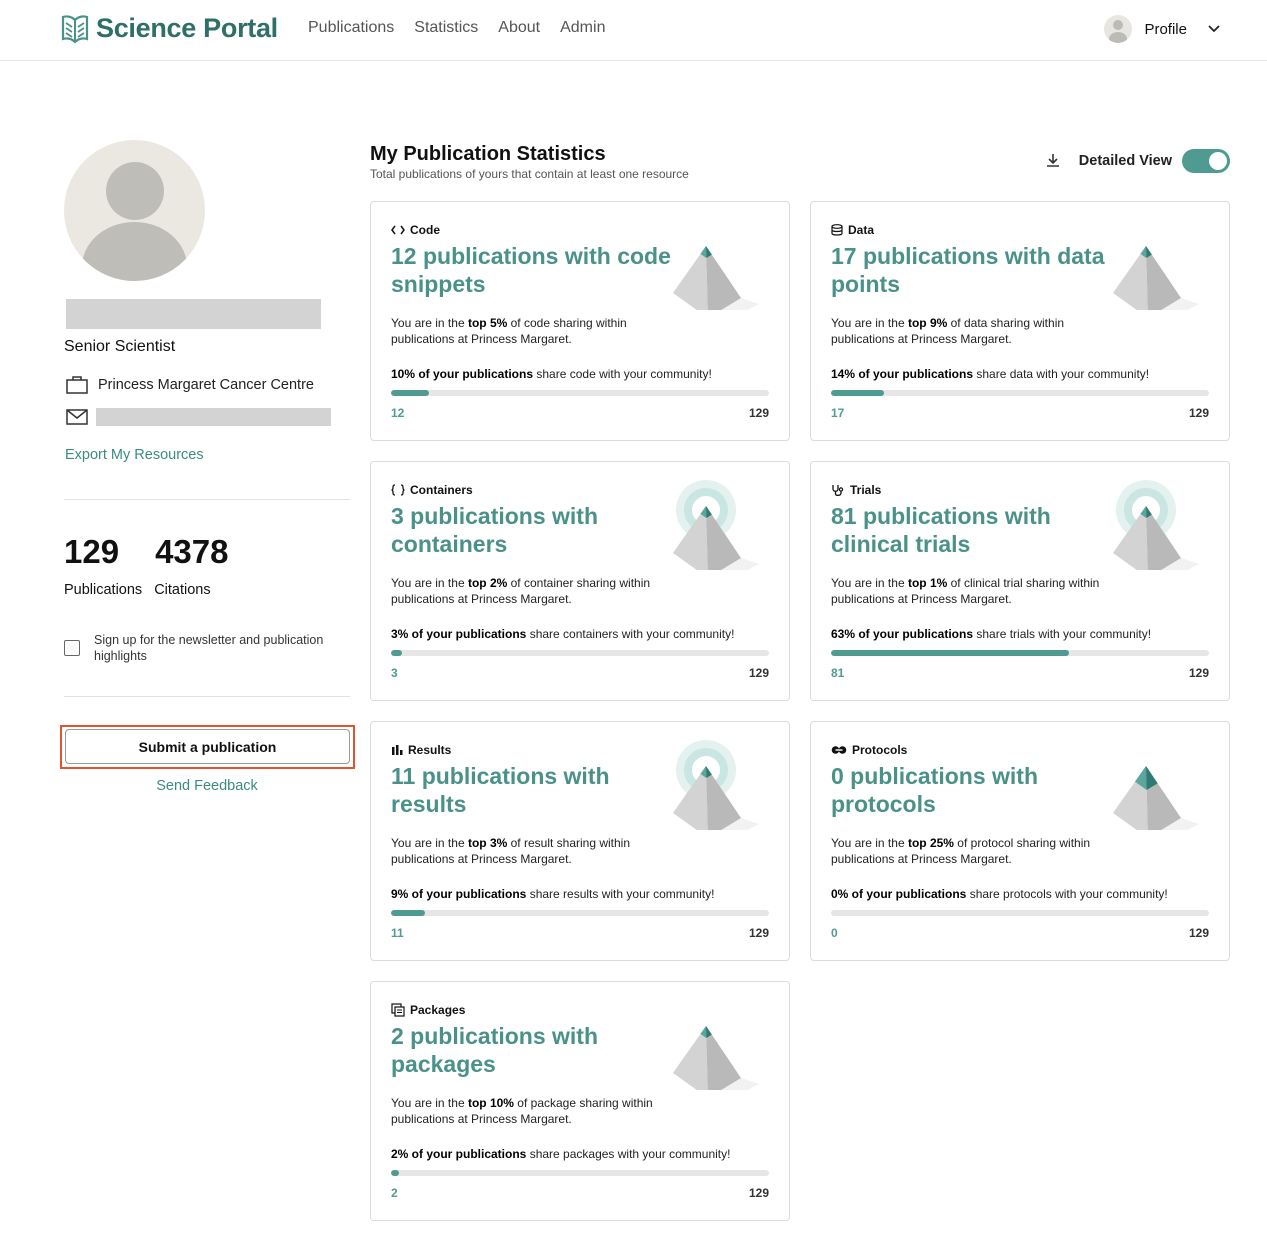 The image size is (1267, 1237). Describe the element at coordinates (394, 1193) in the screenshot. I see `card-count: 2` at that location.